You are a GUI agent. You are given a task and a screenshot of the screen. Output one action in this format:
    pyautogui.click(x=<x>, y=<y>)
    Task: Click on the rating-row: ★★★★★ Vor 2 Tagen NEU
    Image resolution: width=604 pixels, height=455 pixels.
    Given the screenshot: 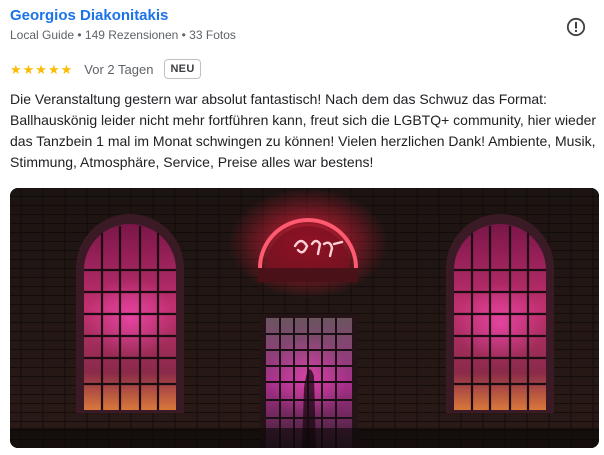 What is the action you would take?
    pyautogui.click(x=105, y=69)
    